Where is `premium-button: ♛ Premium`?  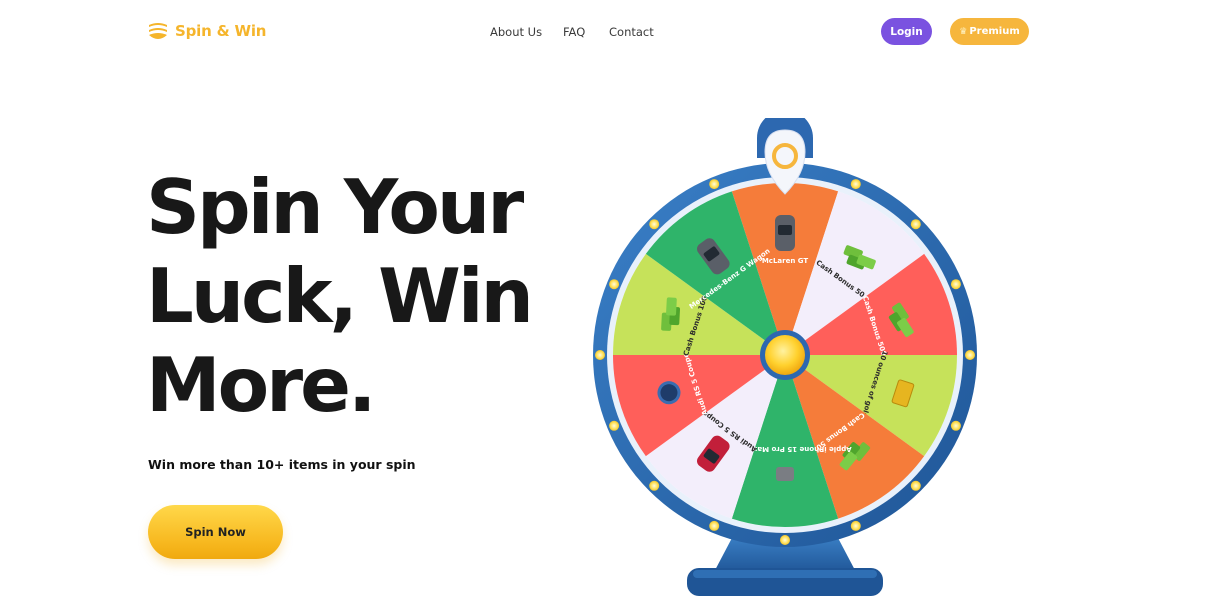
premium-button: ♛ Premium is located at coordinates (989, 31).